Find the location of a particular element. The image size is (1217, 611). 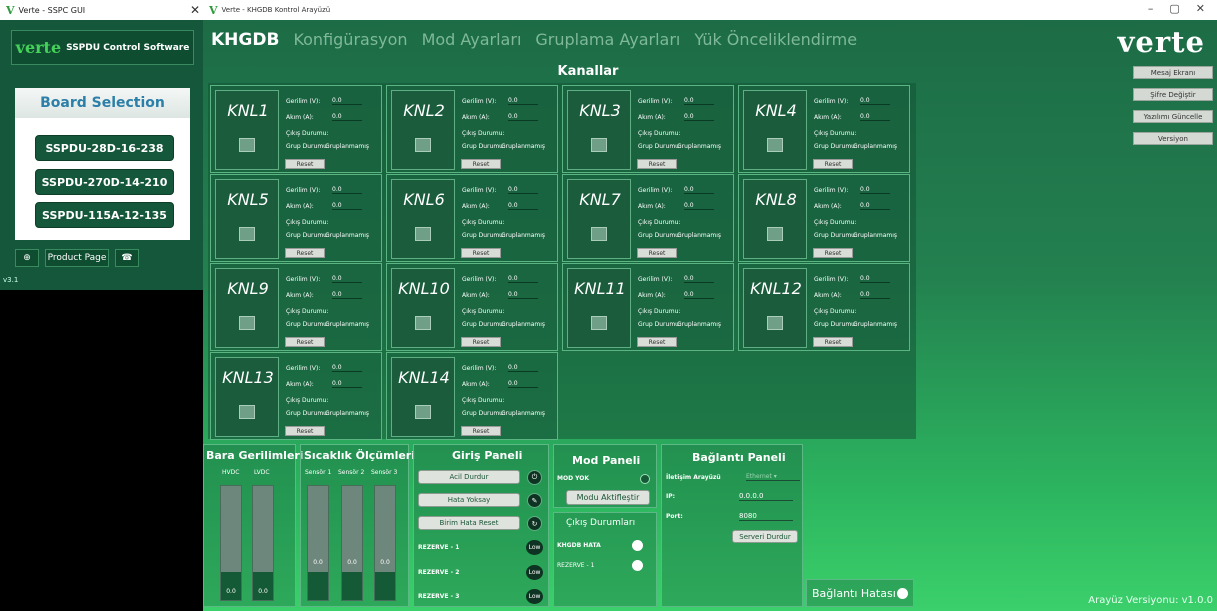

port-input: 8080 is located at coordinates (766, 516).